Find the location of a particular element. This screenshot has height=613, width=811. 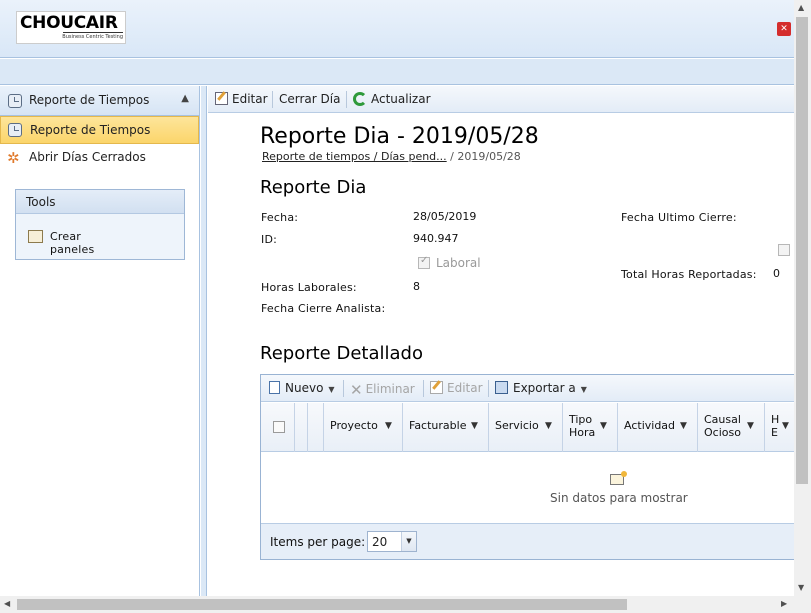

cierre-analista-label: Fecha Cierre Analista: is located at coordinates (323, 308).